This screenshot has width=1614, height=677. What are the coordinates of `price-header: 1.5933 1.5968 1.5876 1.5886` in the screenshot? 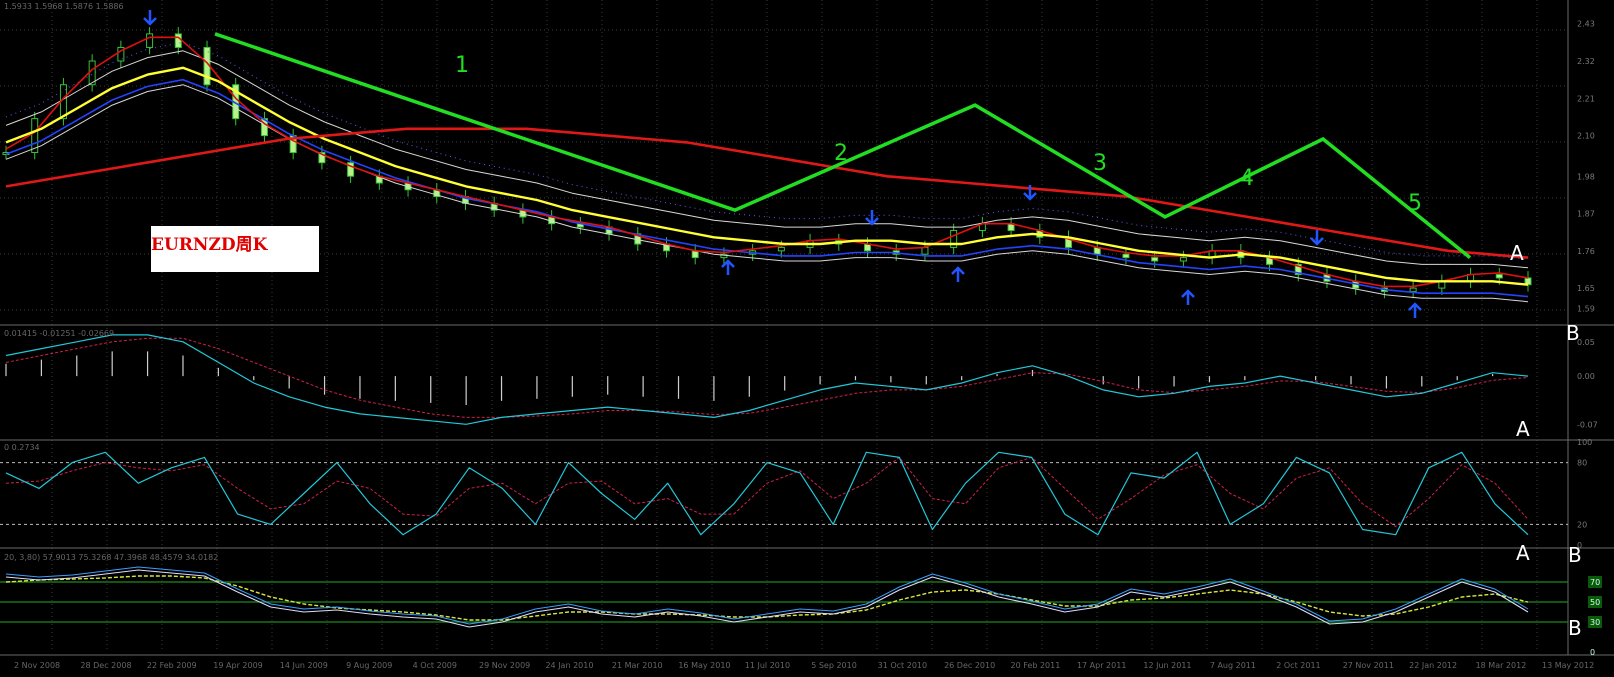 It's located at (64, 6).